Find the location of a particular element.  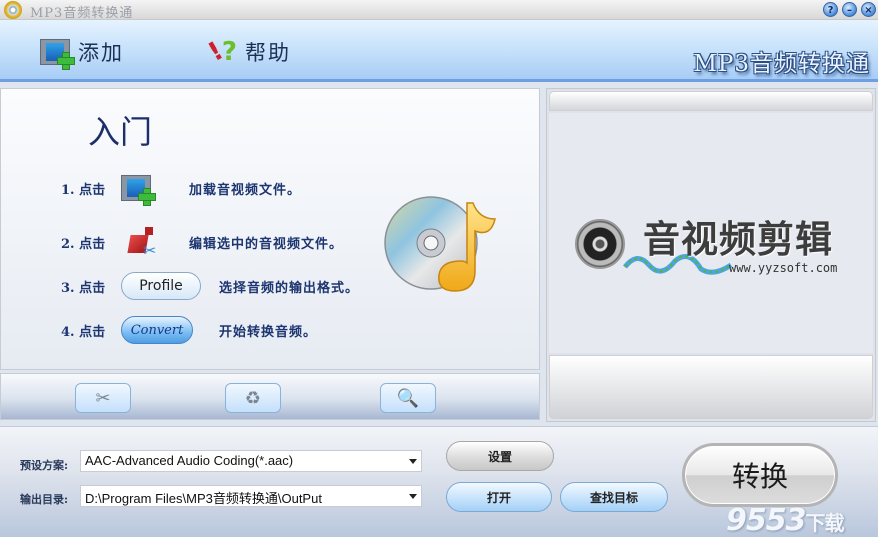

edit-tools-bar: ✂ ♻ 🔍 is located at coordinates (270, 396).